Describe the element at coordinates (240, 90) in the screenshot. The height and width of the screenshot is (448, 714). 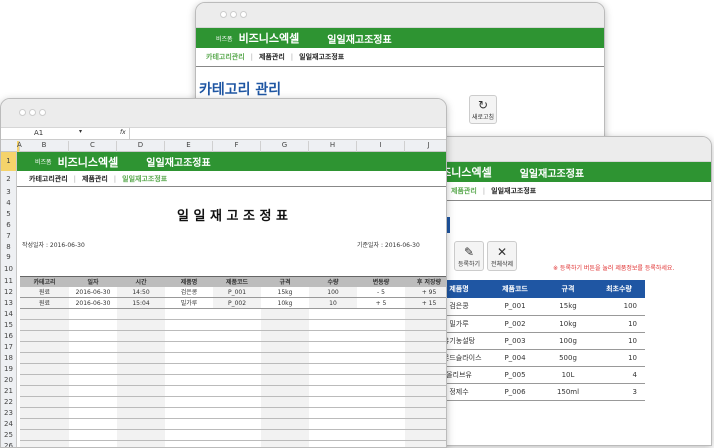
I see `page-title: 카테고리 관리` at that location.